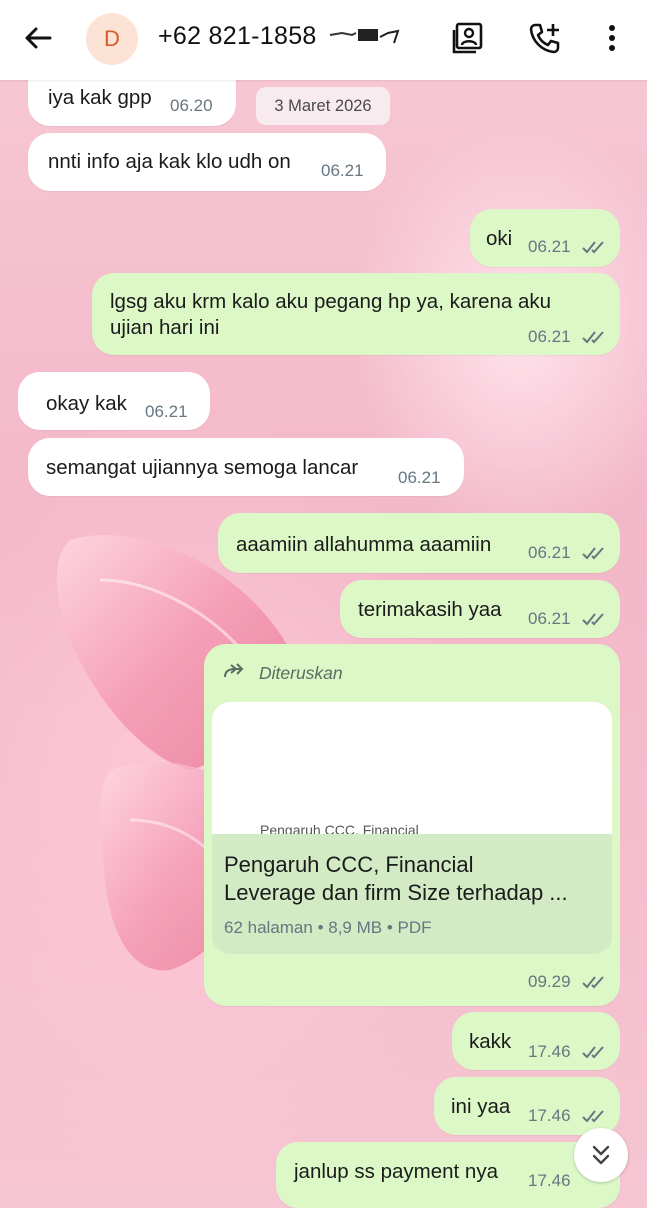 The image size is (647, 1208). What do you see at coordinates (112, 39) in the screenshot?
I see `avatar: D` at bounding box center [112, 39].